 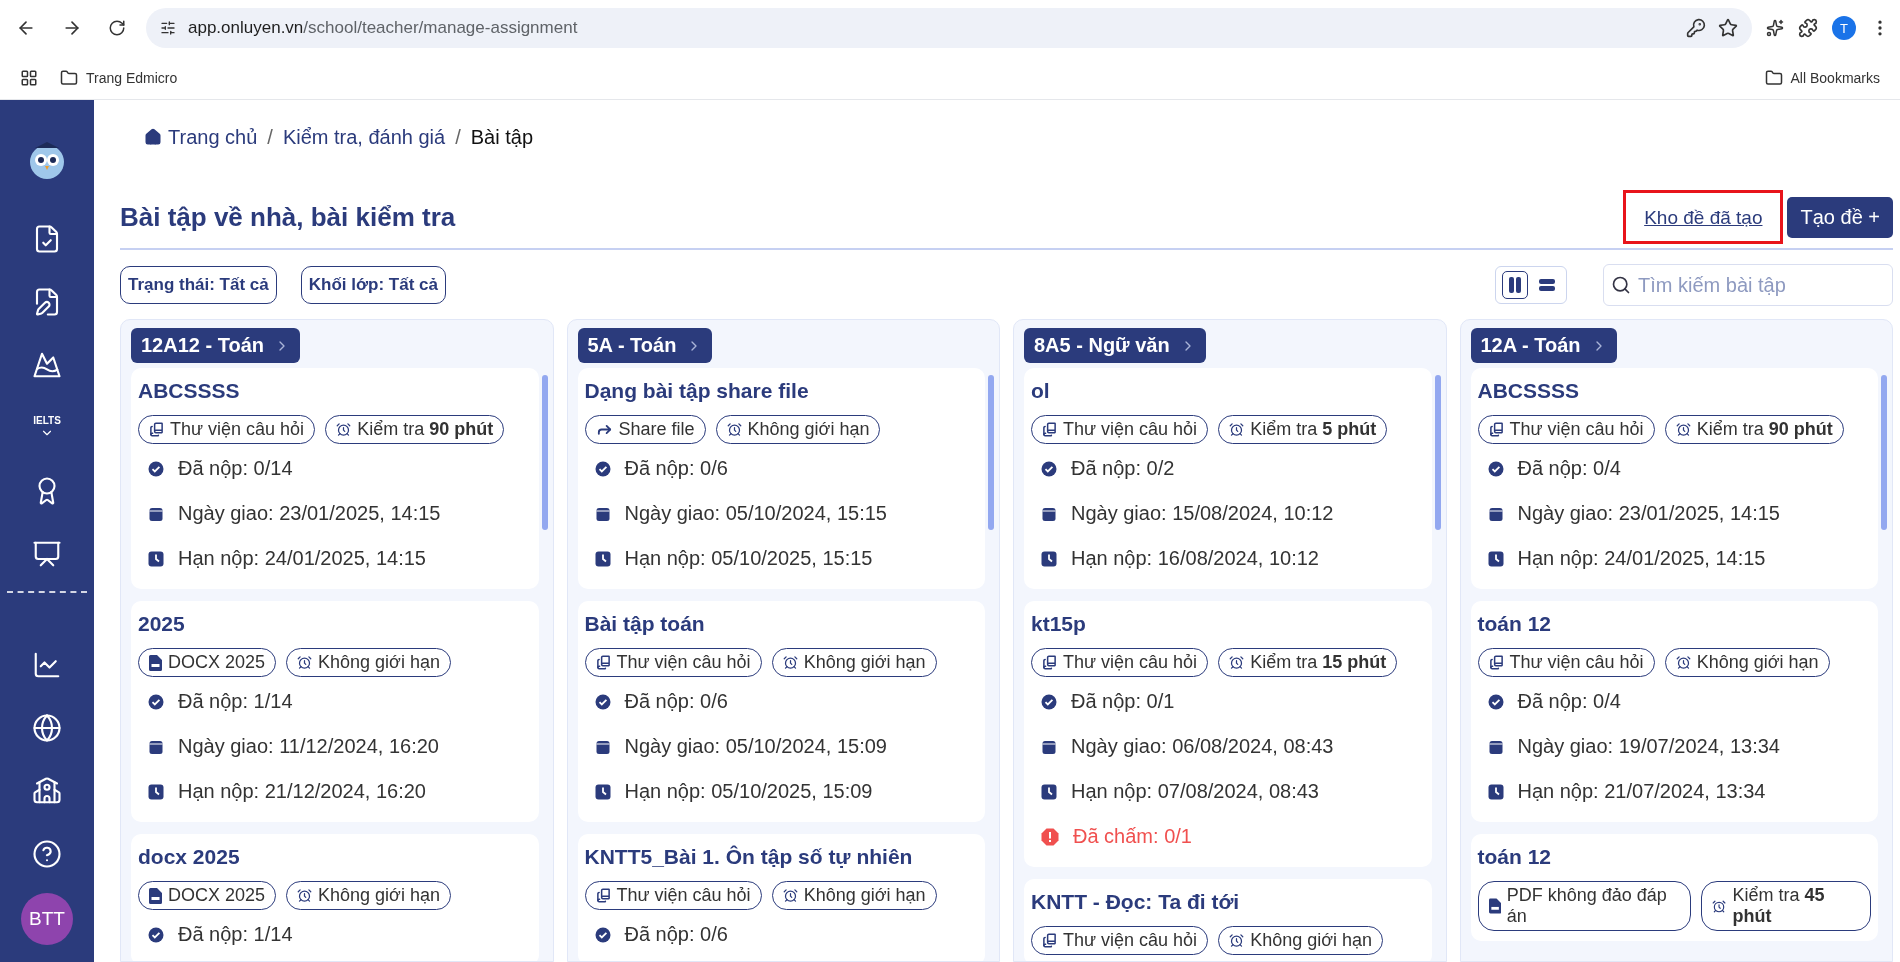 What do you see at coordinates (1202, 746) in the screenshot?
I see `assignment-stat: Ngày giao: 06/08/2024, 08:43` at bounding box center [1202, 746].